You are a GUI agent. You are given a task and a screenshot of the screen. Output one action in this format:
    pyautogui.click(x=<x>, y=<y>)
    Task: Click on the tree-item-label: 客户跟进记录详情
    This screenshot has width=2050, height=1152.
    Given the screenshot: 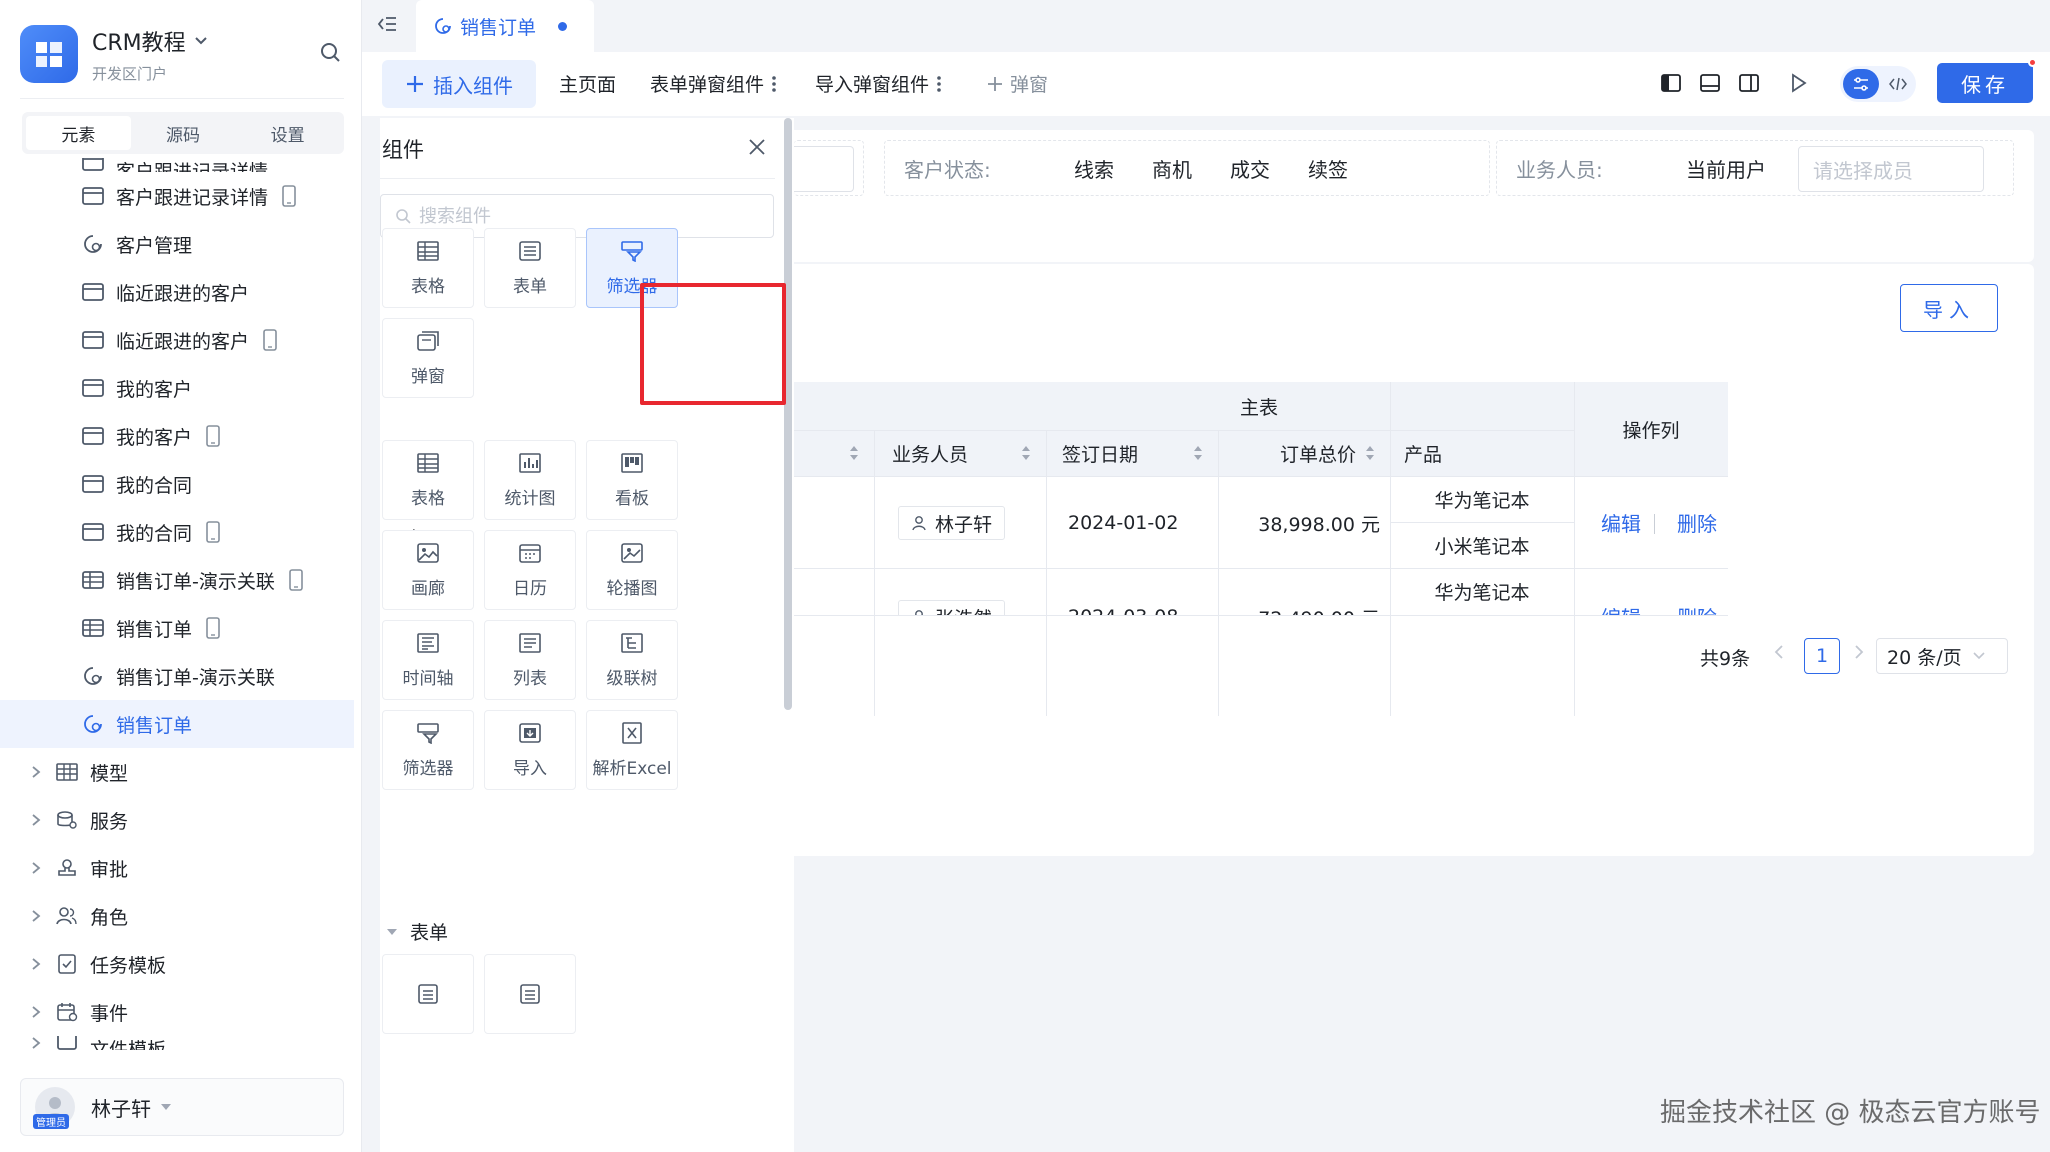 What is the action you would take?
    pyautogui.click(x=192, y=197)
    